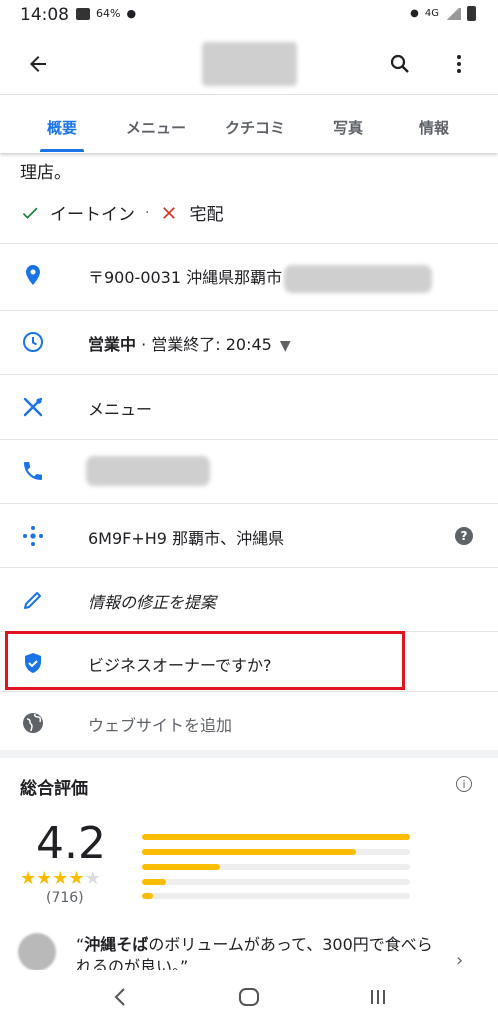 This screenshot has width=498, height=1024. What do you see at coordinates (92, 878) in the screenshot?
I see `star-empty-icon: ★` at bounding box center [92, 878].